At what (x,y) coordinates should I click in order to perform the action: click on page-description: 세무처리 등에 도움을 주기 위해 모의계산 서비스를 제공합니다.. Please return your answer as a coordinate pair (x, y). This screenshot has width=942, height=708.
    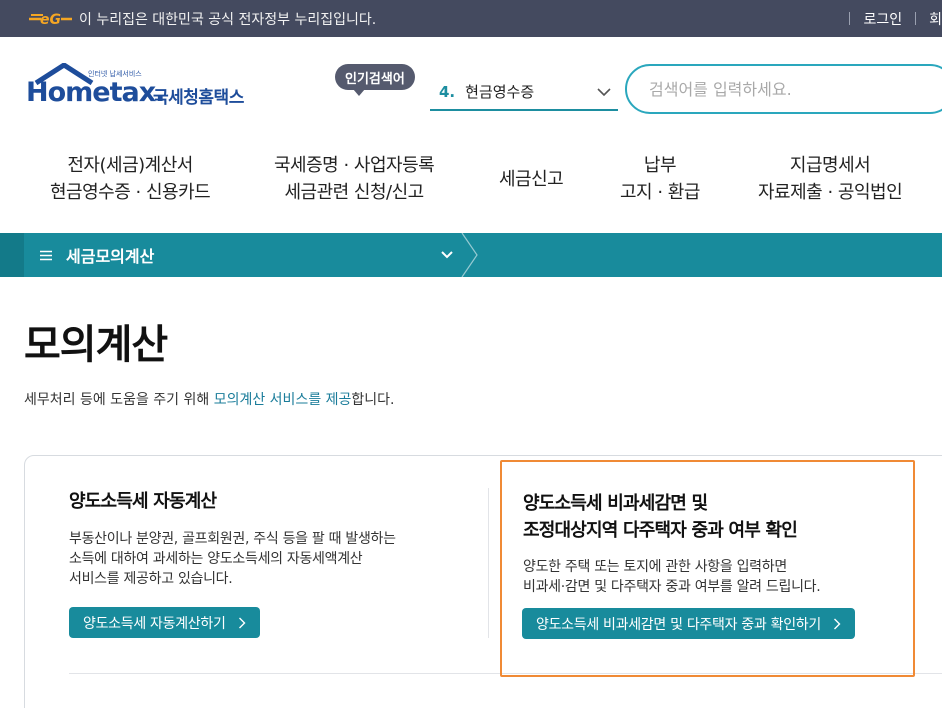
    Looking at the image, I should click on (209, 399).